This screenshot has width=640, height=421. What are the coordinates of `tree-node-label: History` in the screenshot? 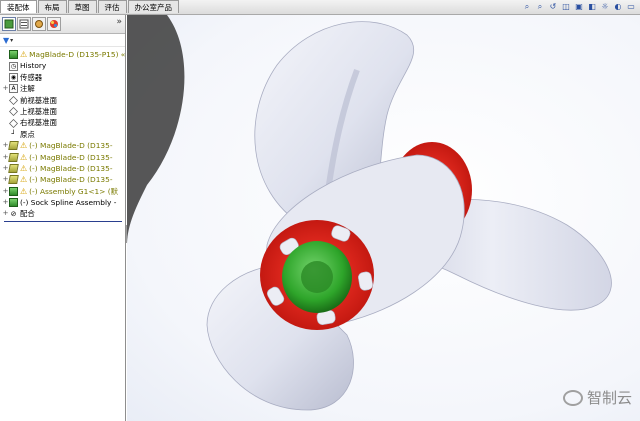 It's located at (33, 66).